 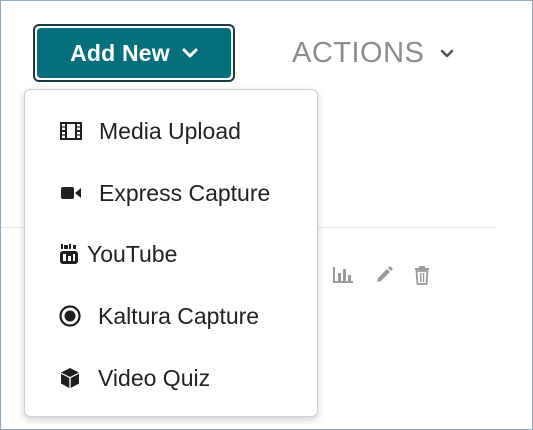 What do you see at coordinates (179, 315) in the screenshot?
I see `menu-item-label: Kaltura Capture` at bounding box center [179, 315].